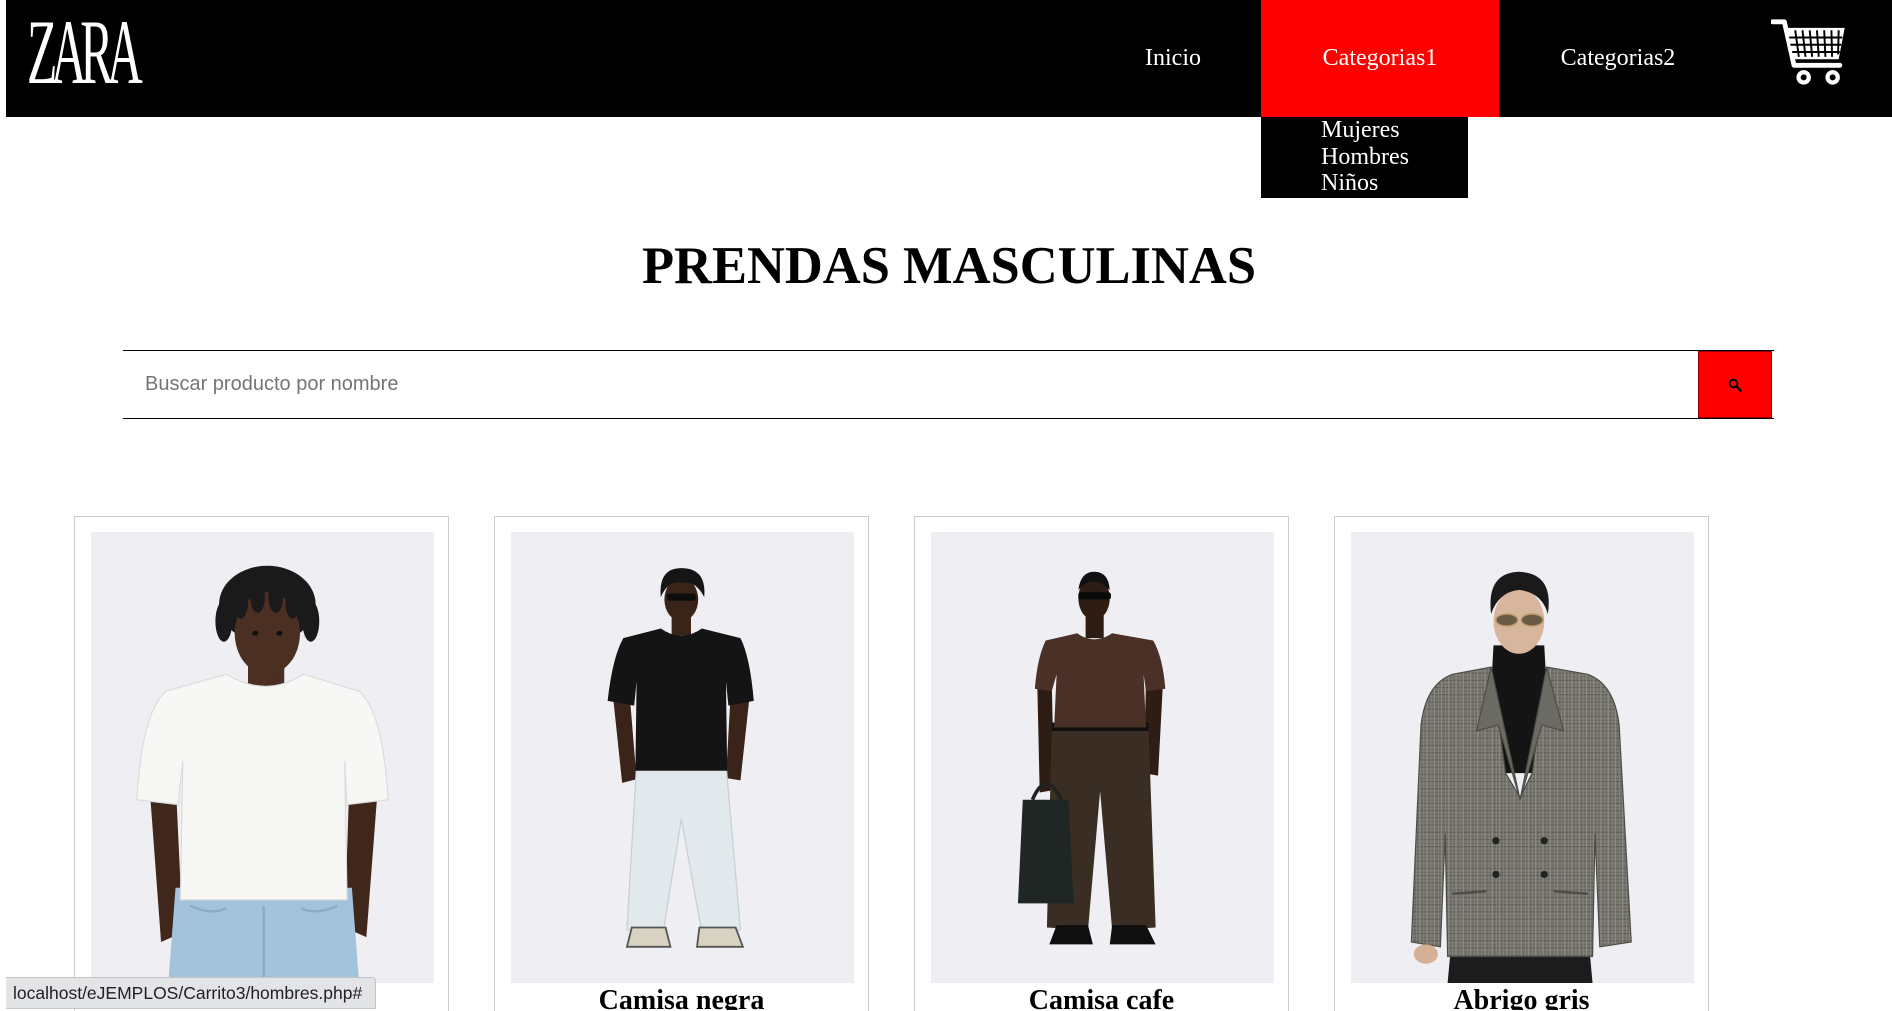 Image resolution: width=1892 pixels, height=1011 pixels. What do you see at coordinates (949, 58) in the screenshot?
I see `top-navbar: ZARA Inicio Categorias1 Categorias2` at bounding box center [949, 58].